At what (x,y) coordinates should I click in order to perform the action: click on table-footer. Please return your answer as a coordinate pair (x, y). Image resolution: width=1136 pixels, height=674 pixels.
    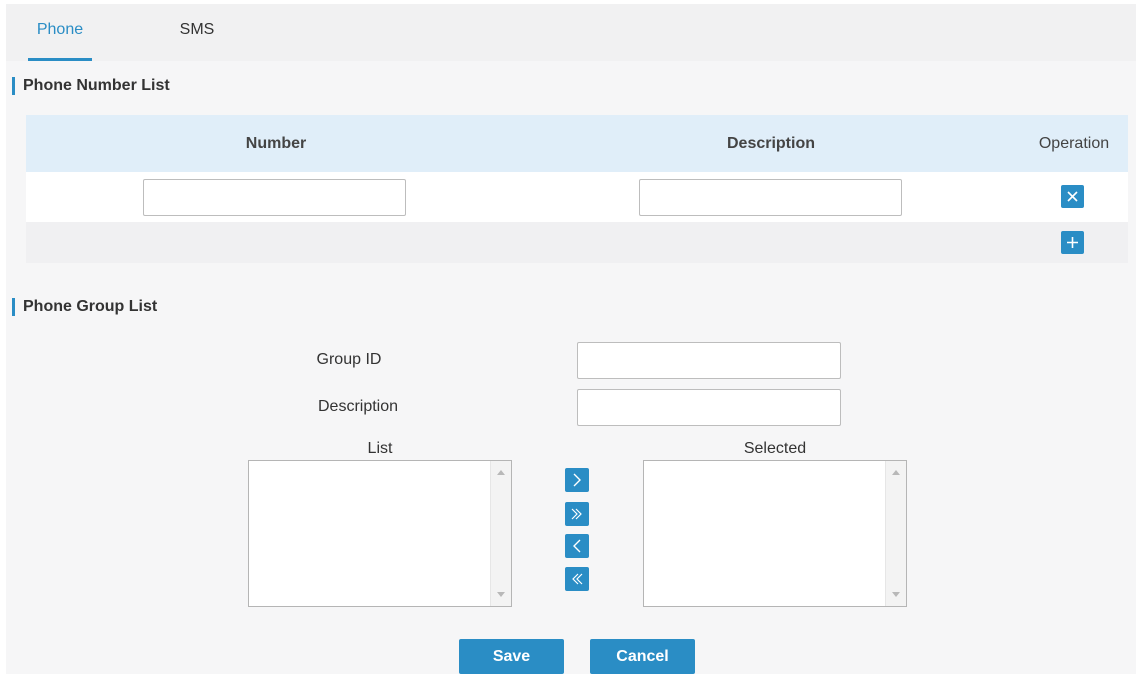
    Looking at the image, I should click on (577, 242).